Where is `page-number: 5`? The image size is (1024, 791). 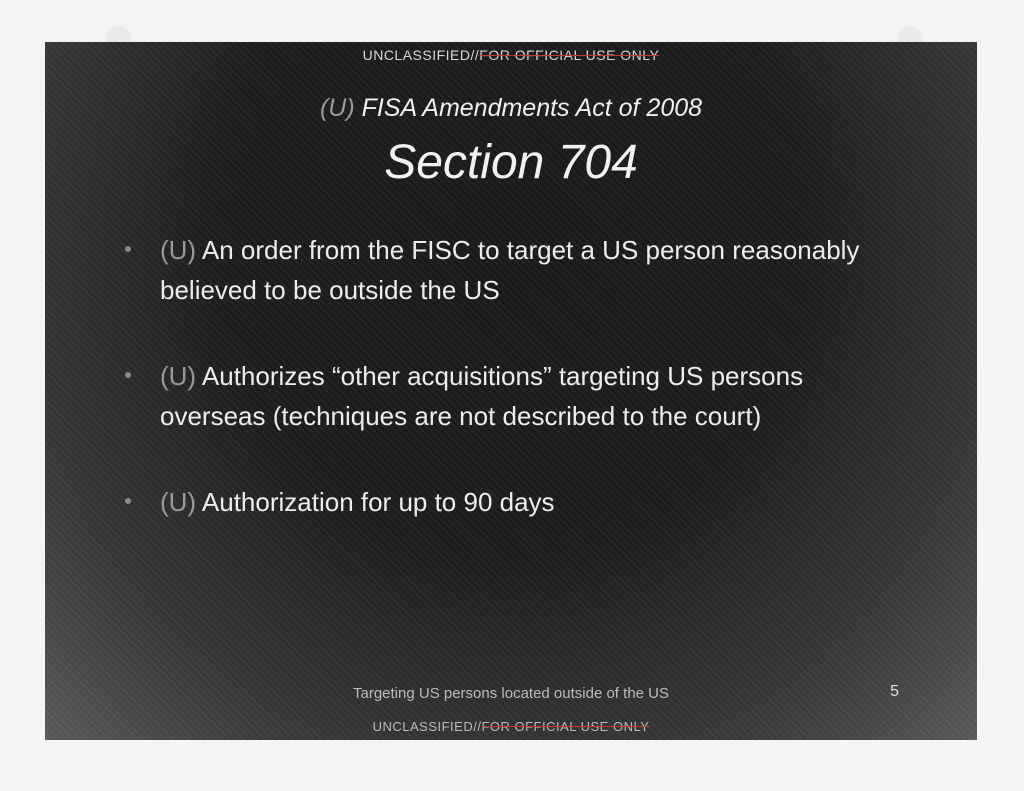 page-number: 5 is located at coordinates (894, 691).